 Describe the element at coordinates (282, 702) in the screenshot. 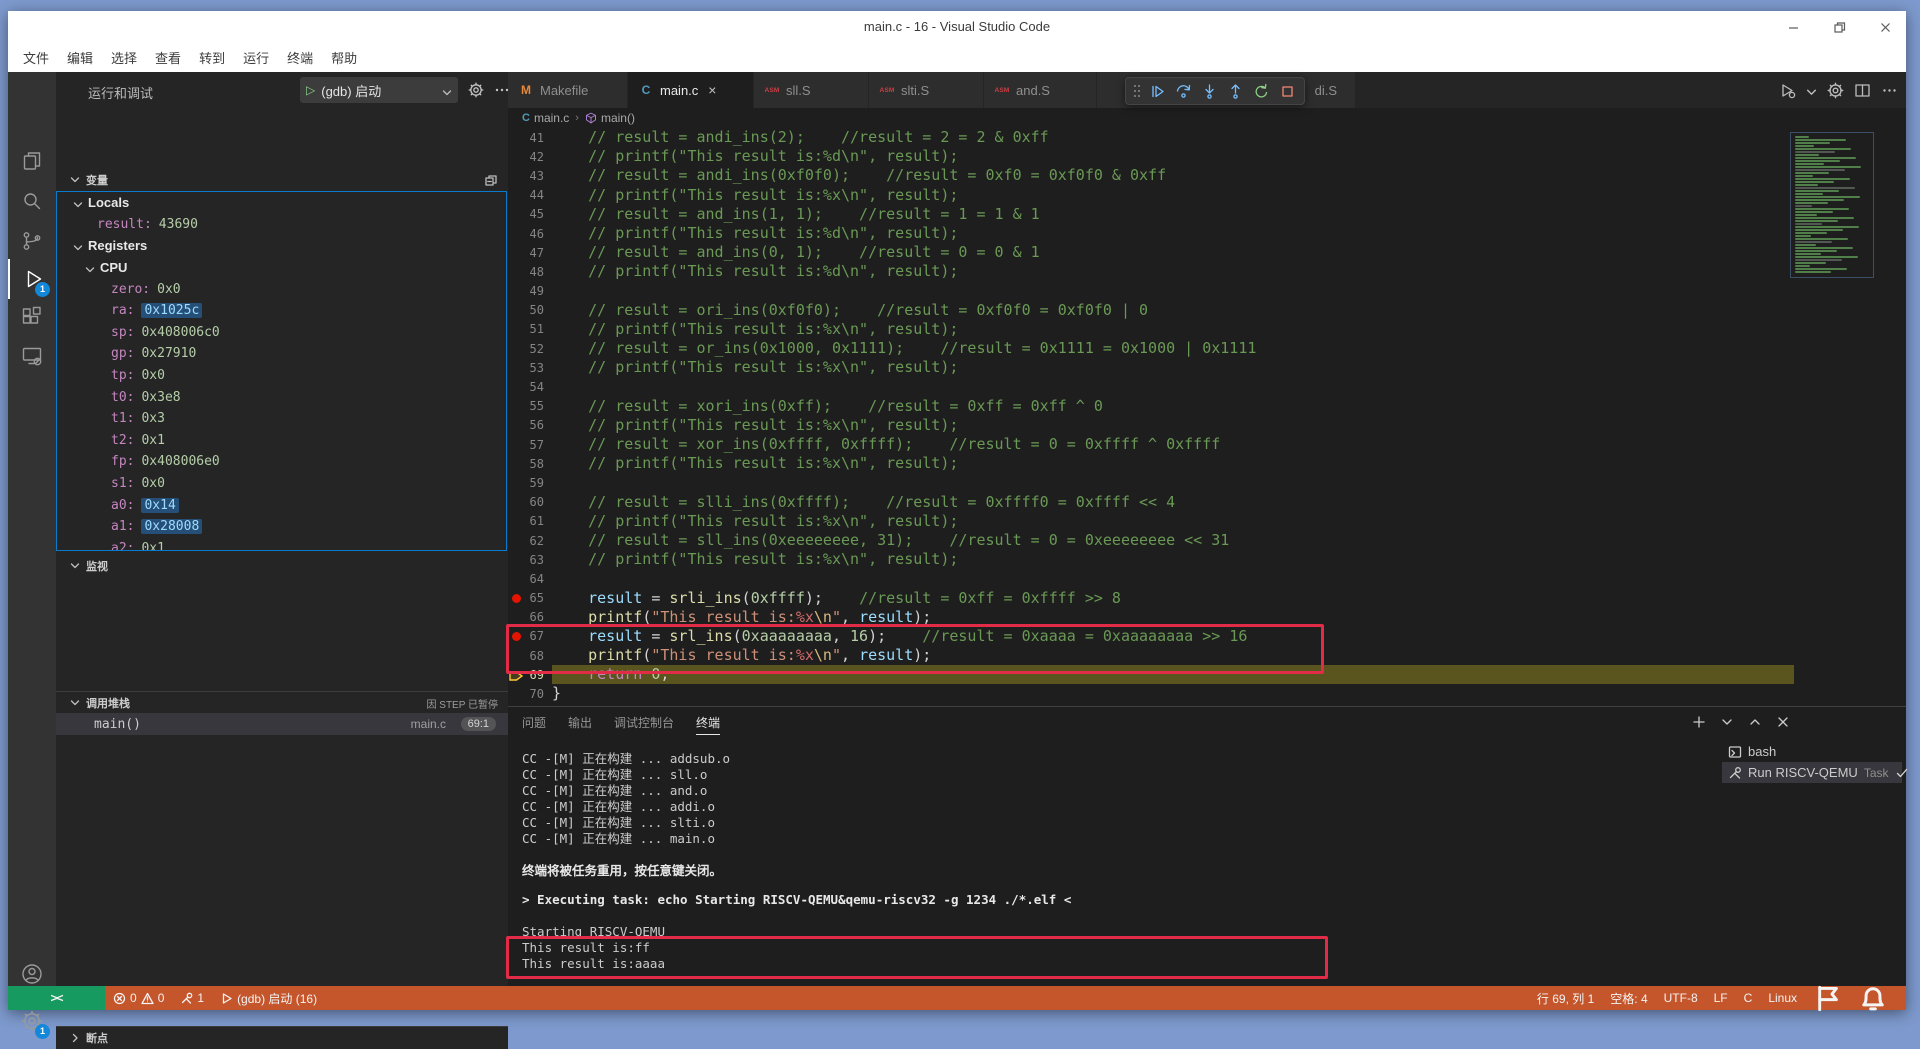

I see `callstack-section-header: 调用堆栈 因 STEP 已暂停` at that location.